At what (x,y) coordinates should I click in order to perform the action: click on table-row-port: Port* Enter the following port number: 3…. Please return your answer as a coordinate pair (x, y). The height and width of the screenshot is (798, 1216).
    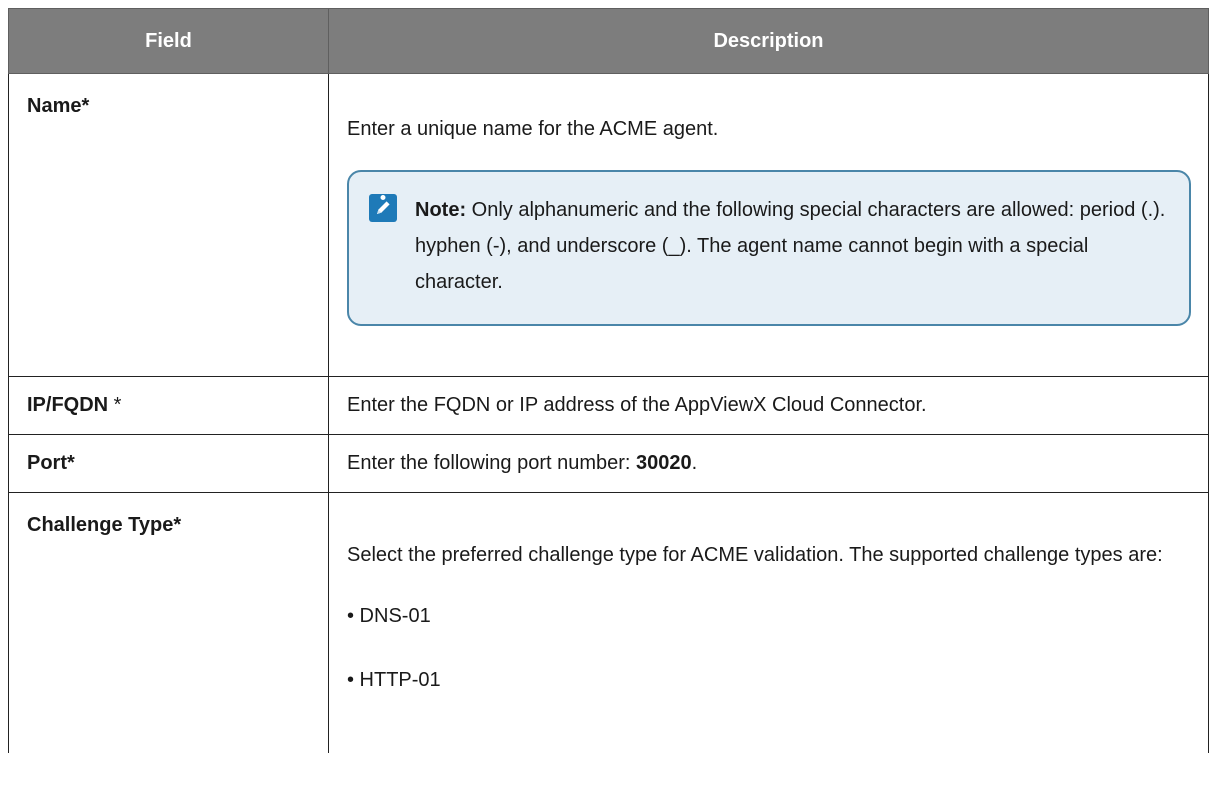
    Looking at the image, I should click on (608, 463).